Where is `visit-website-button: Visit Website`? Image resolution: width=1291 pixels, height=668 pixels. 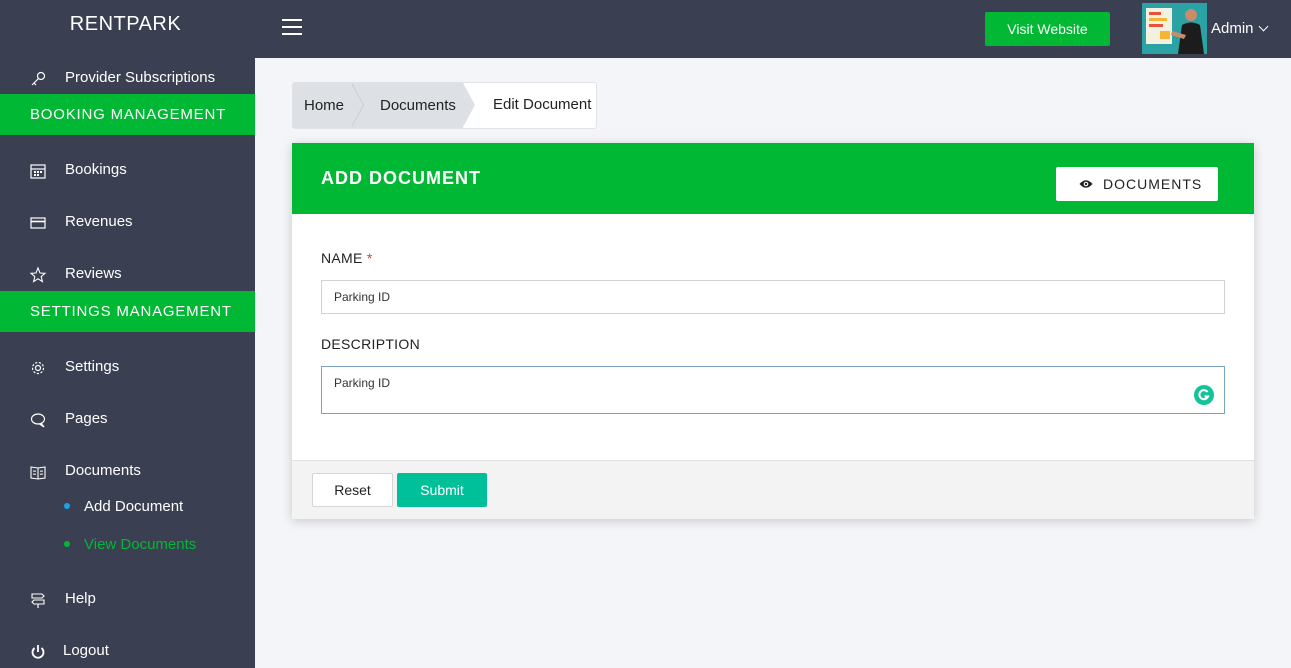
visit-website-button: Visit Website is located at coordinates (1047, 29).